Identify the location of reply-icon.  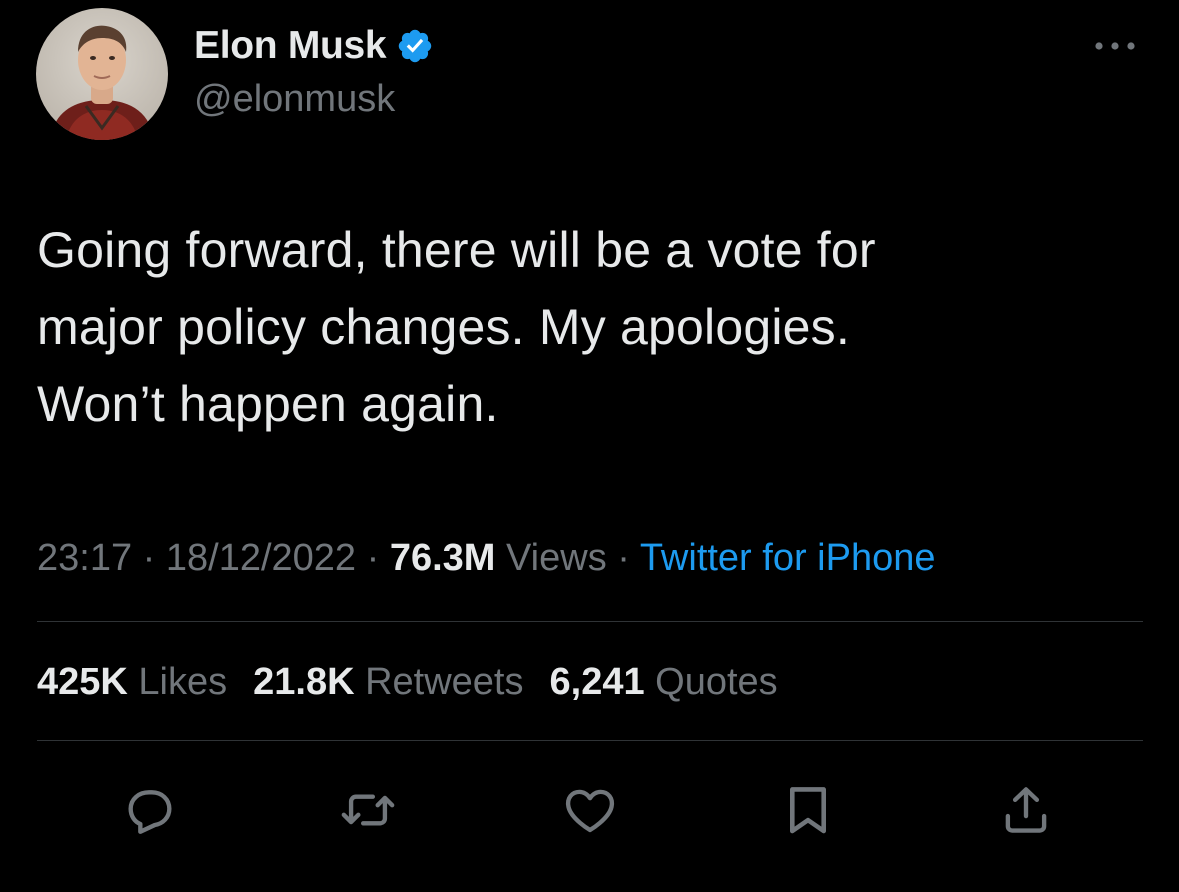
(150, 812).